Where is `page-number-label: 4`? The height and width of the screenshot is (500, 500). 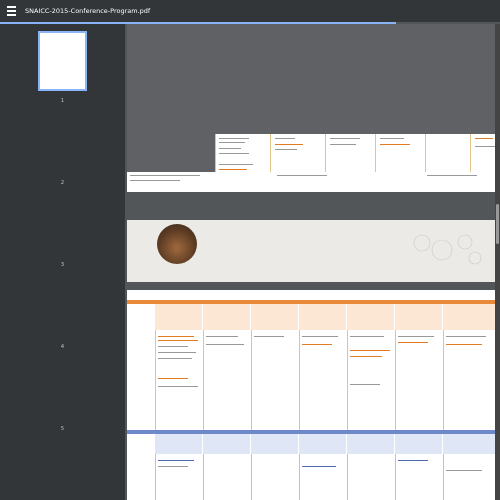 page-number-label: 4 is located at coordinates (62, 347).